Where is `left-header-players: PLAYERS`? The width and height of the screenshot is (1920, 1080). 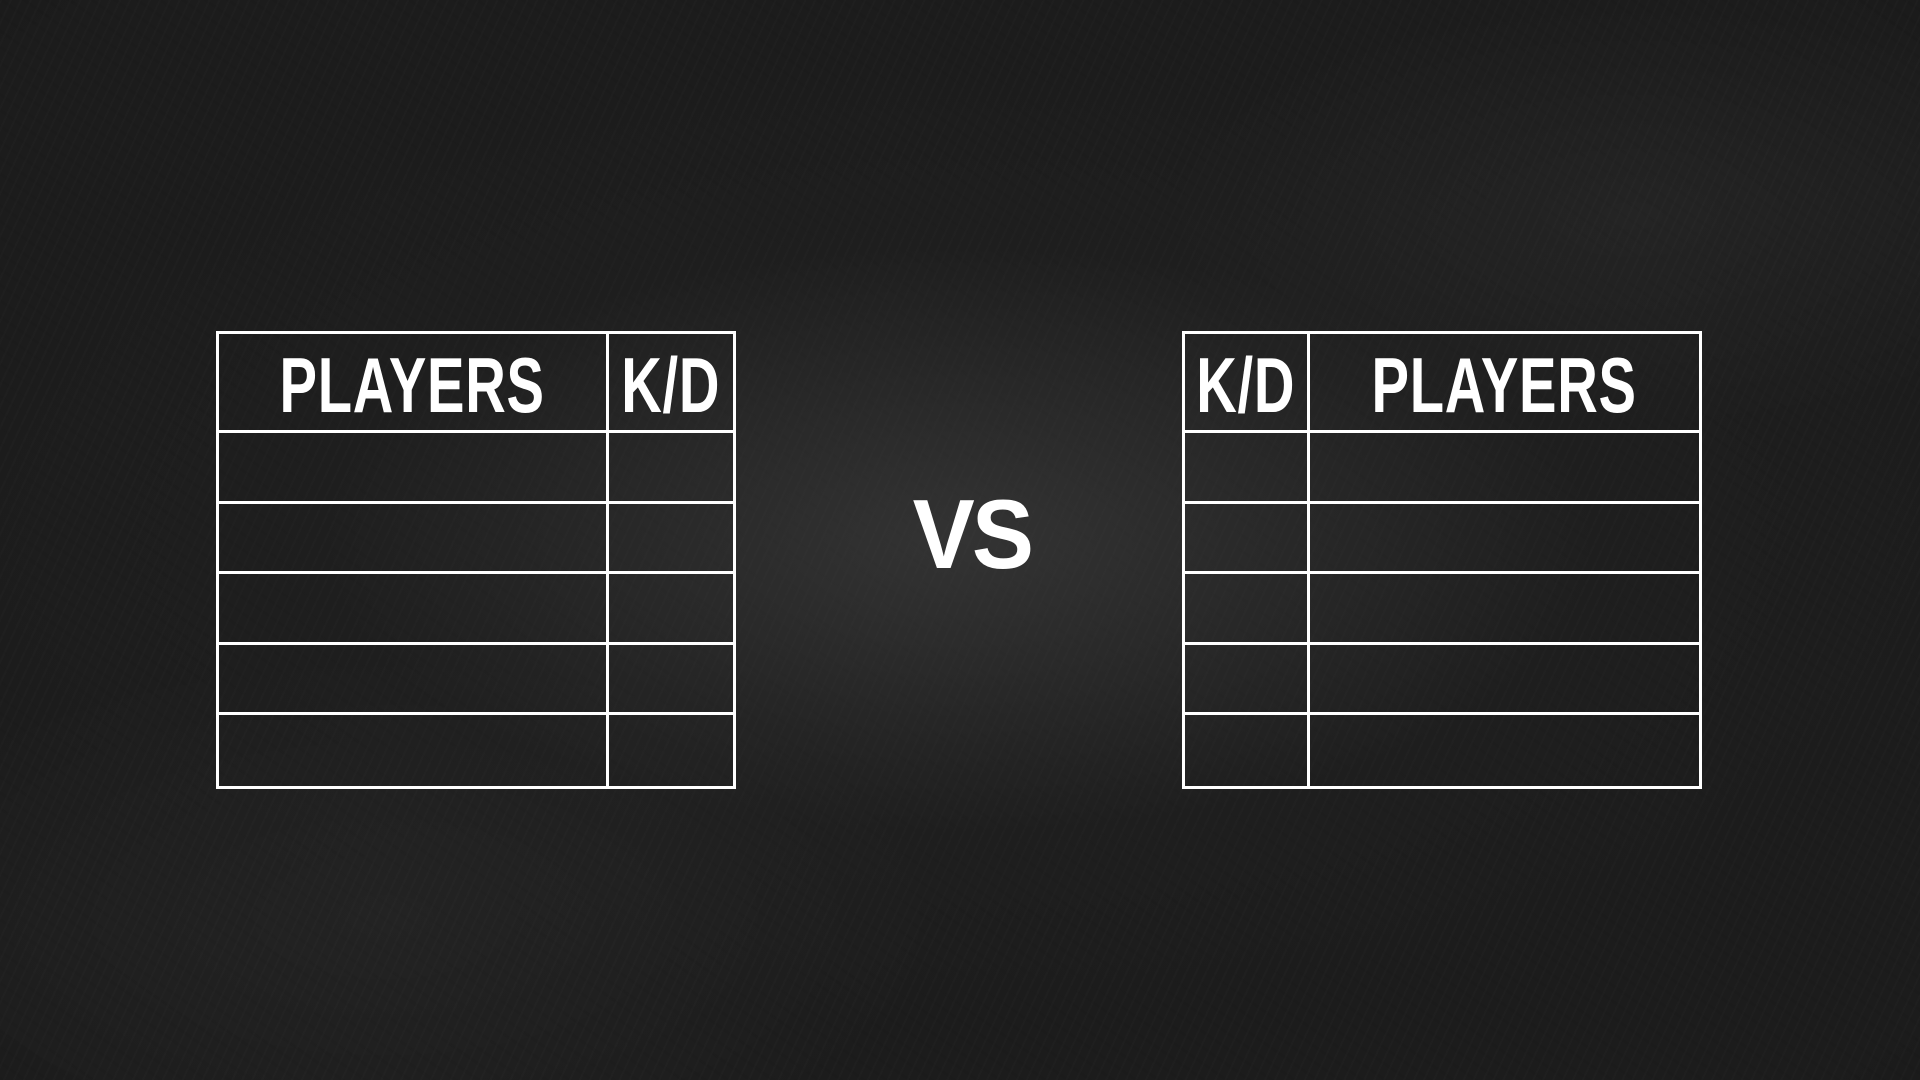 left-header-players: PLAYERS is located at coordinates (414, 383).